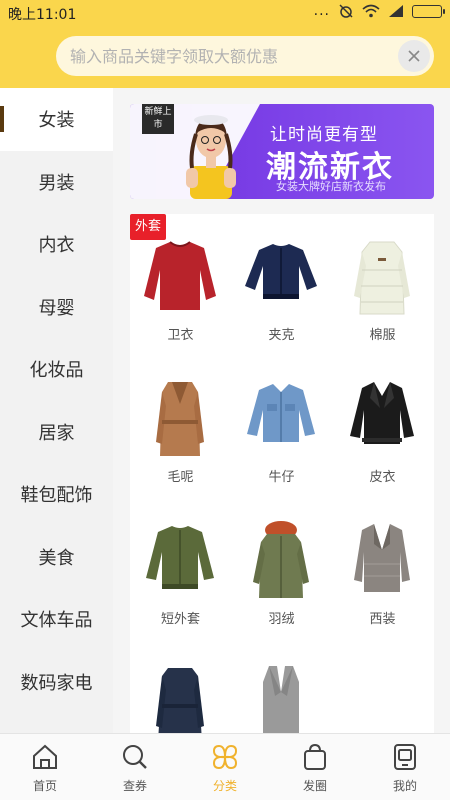 The height and width of the screenshot is (800, 450). I want to click on sidebar-item-electronics: 数码家电, so click(56, 682).